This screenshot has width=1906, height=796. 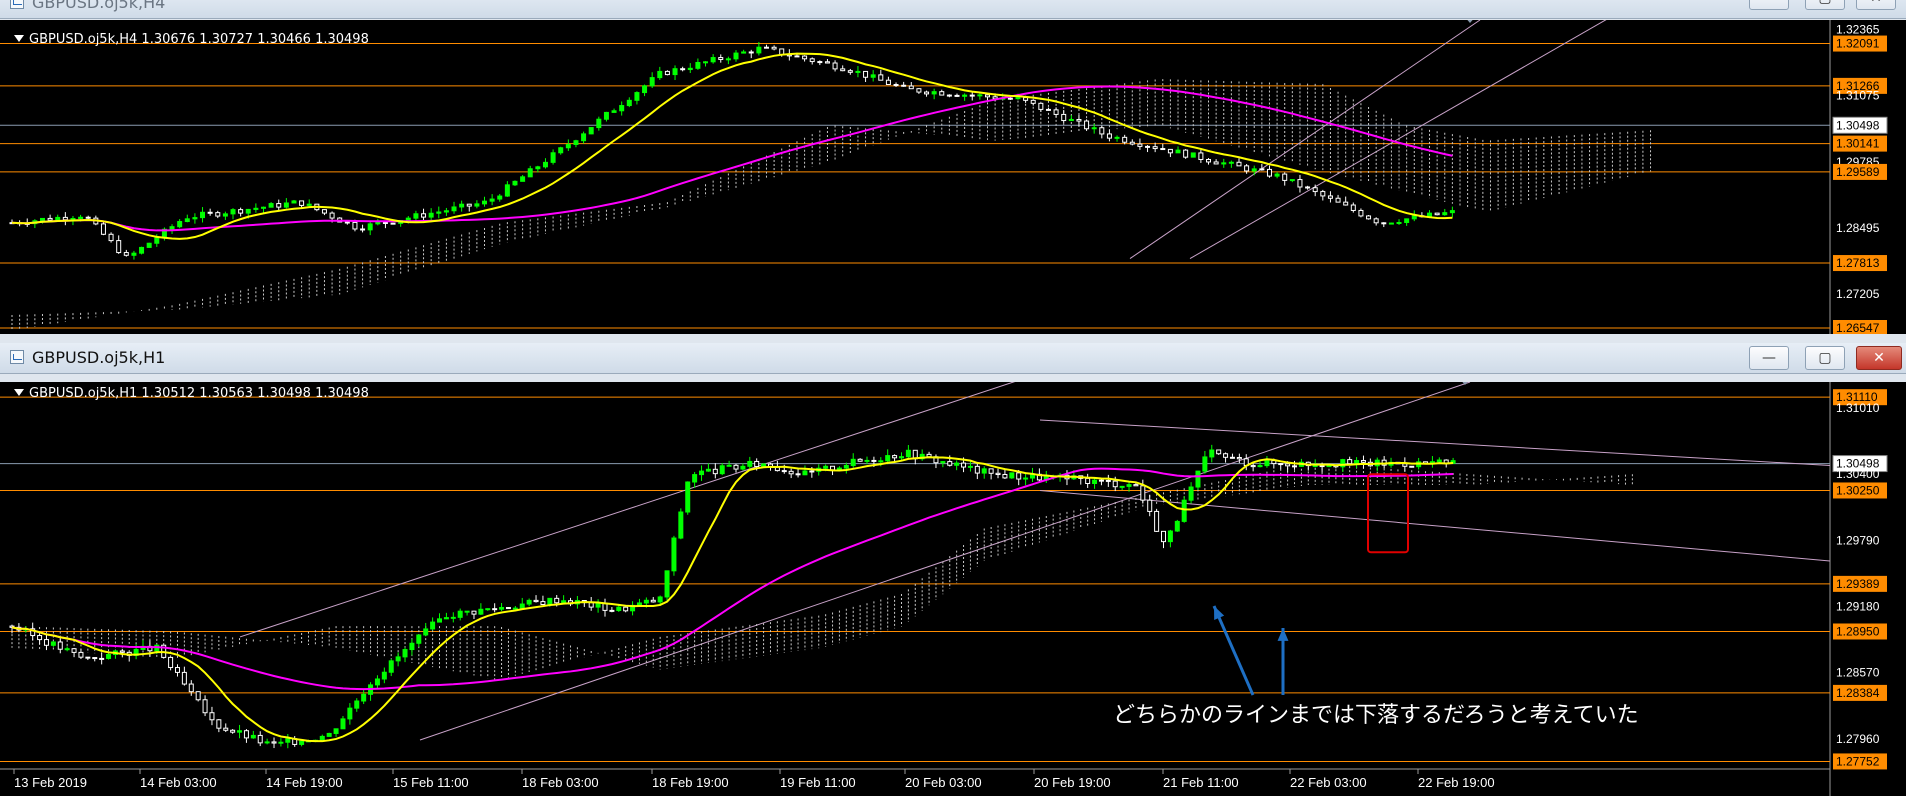 I want to click on trend-line, so click(x=1435, y=443).